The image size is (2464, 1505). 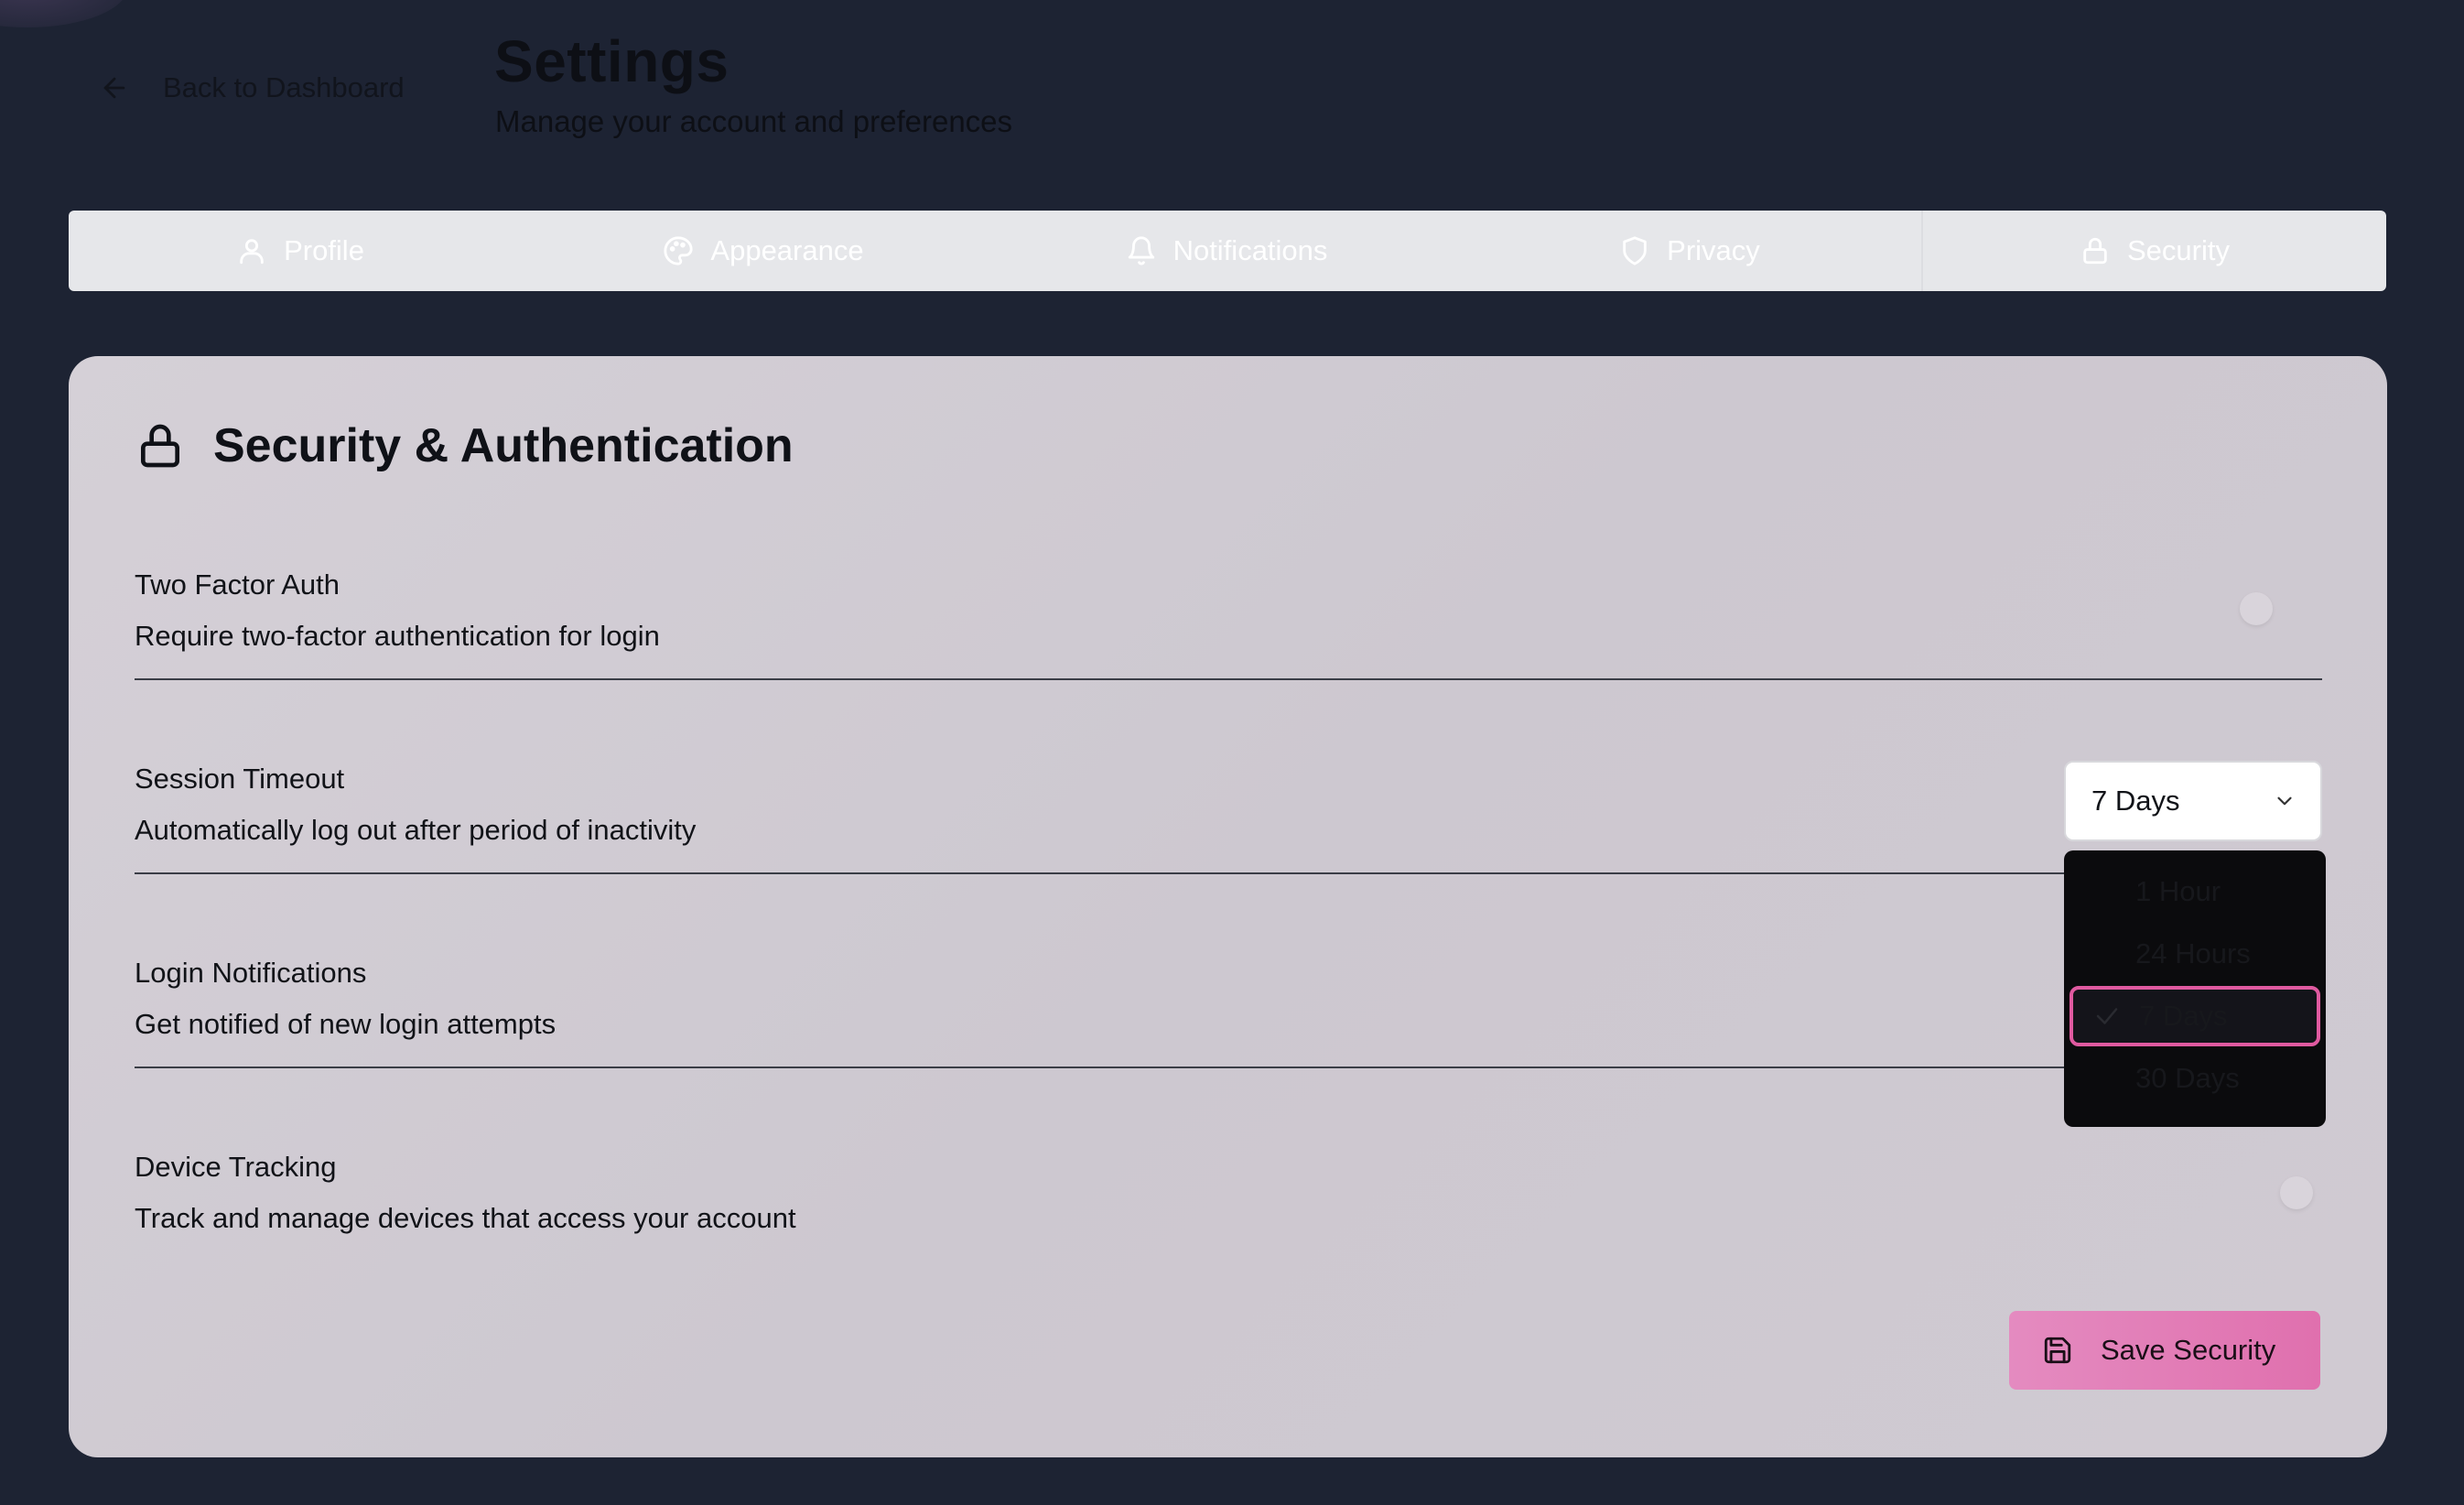 What do you see at coordinates (1635, 250) in the screenshot?
I see `shield-icon` at bounding box center [1635, 250].